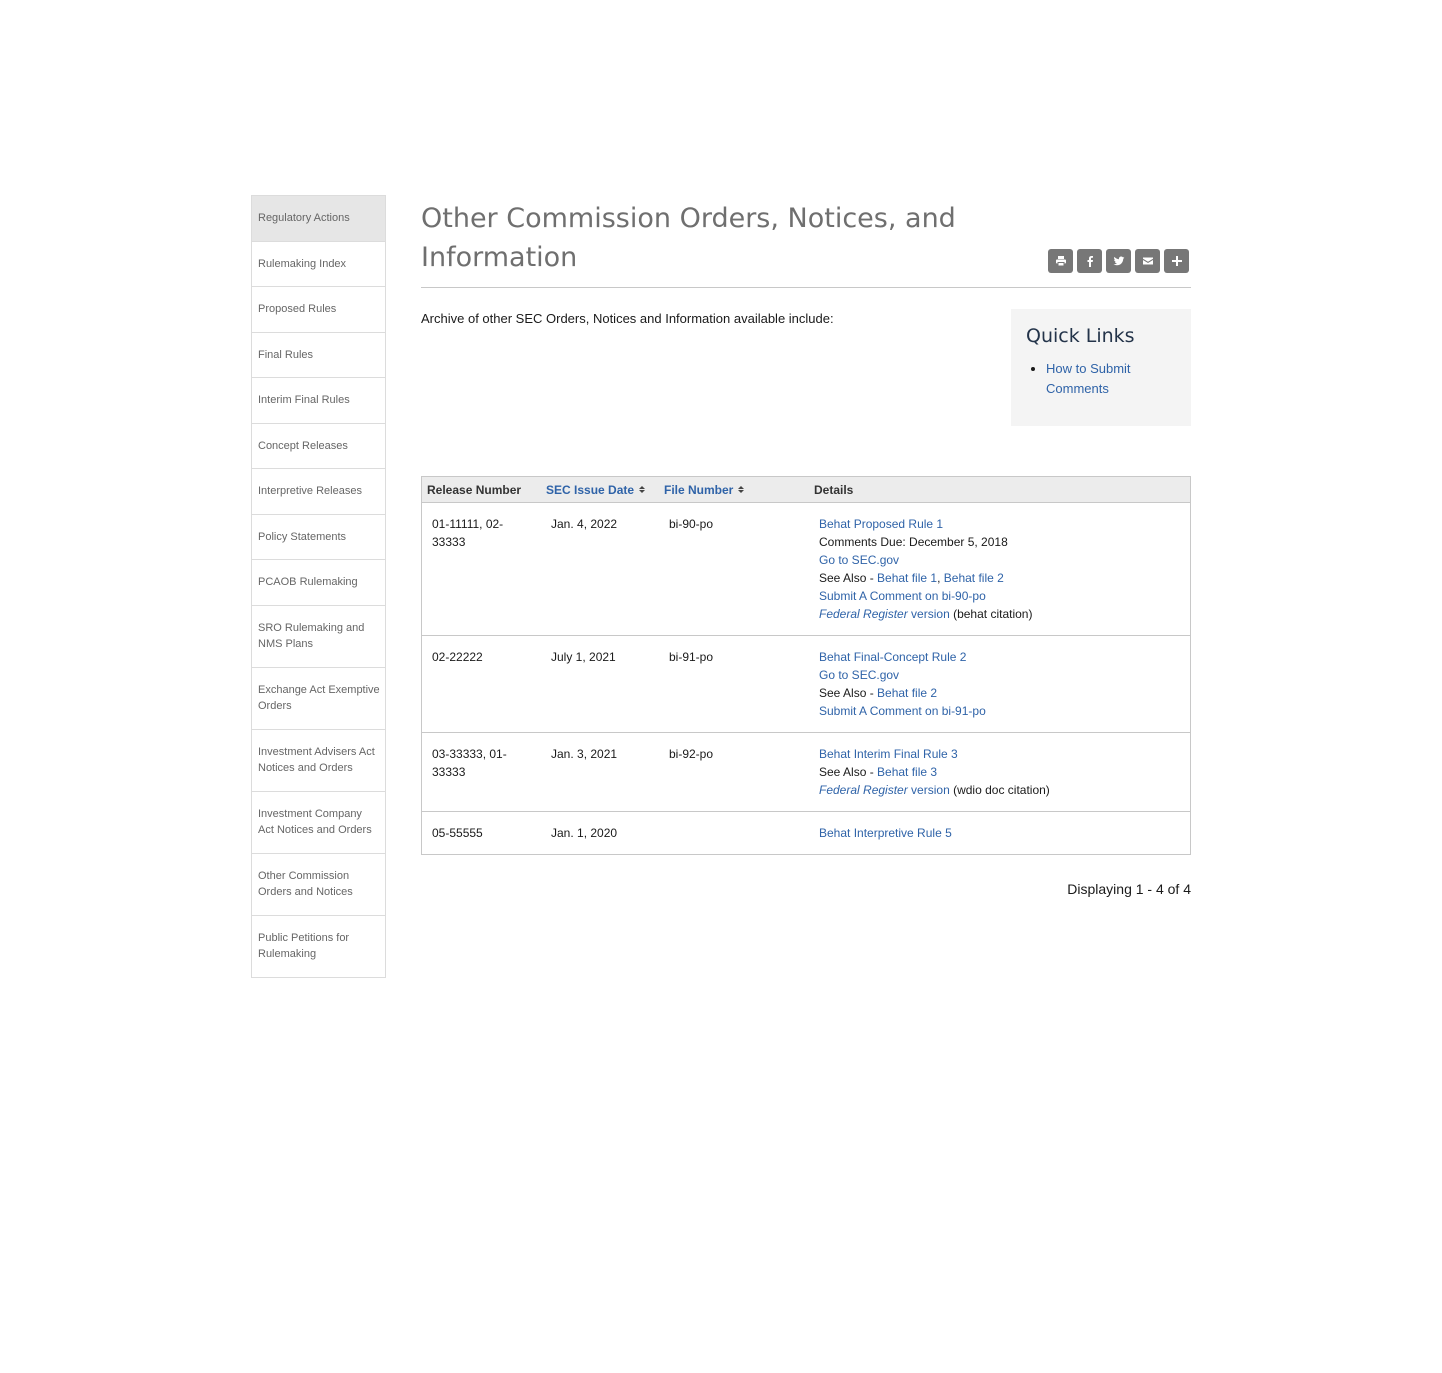 The width and height of the screenshot is (1442, 1373). Describe the element at coordinates (902, 711) in the screenshot. I see `submit-comment-link: Submit A Comment on bi-91-po` at that location.